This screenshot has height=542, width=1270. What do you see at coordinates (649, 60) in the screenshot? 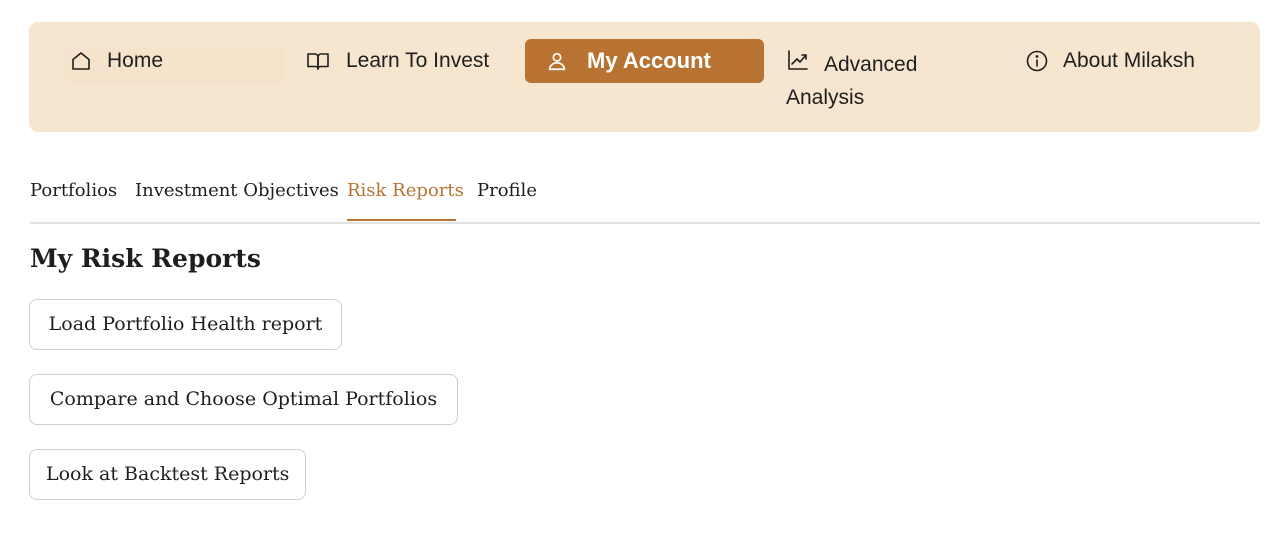
I see `nav-my-account-label: My Account` at bounding box center [649, 60].